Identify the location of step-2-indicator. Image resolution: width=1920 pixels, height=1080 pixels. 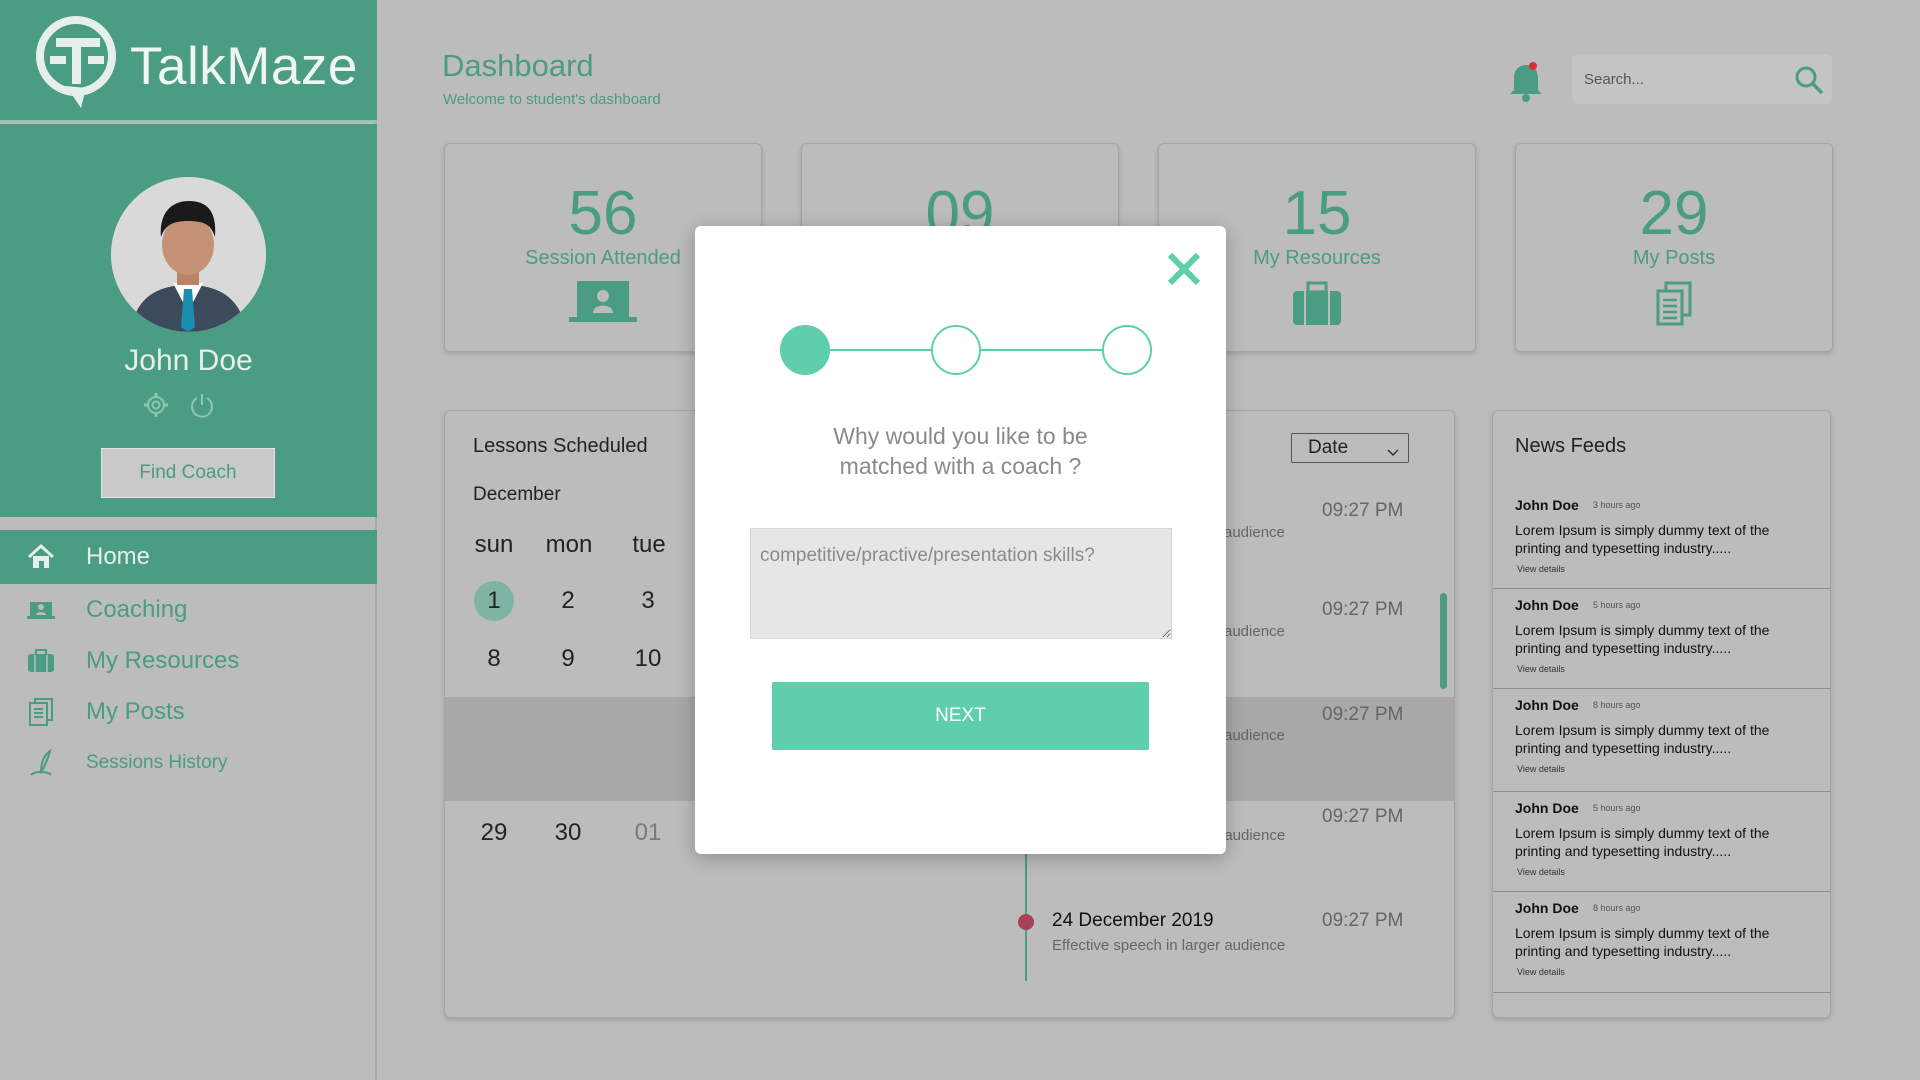
(956, 350).